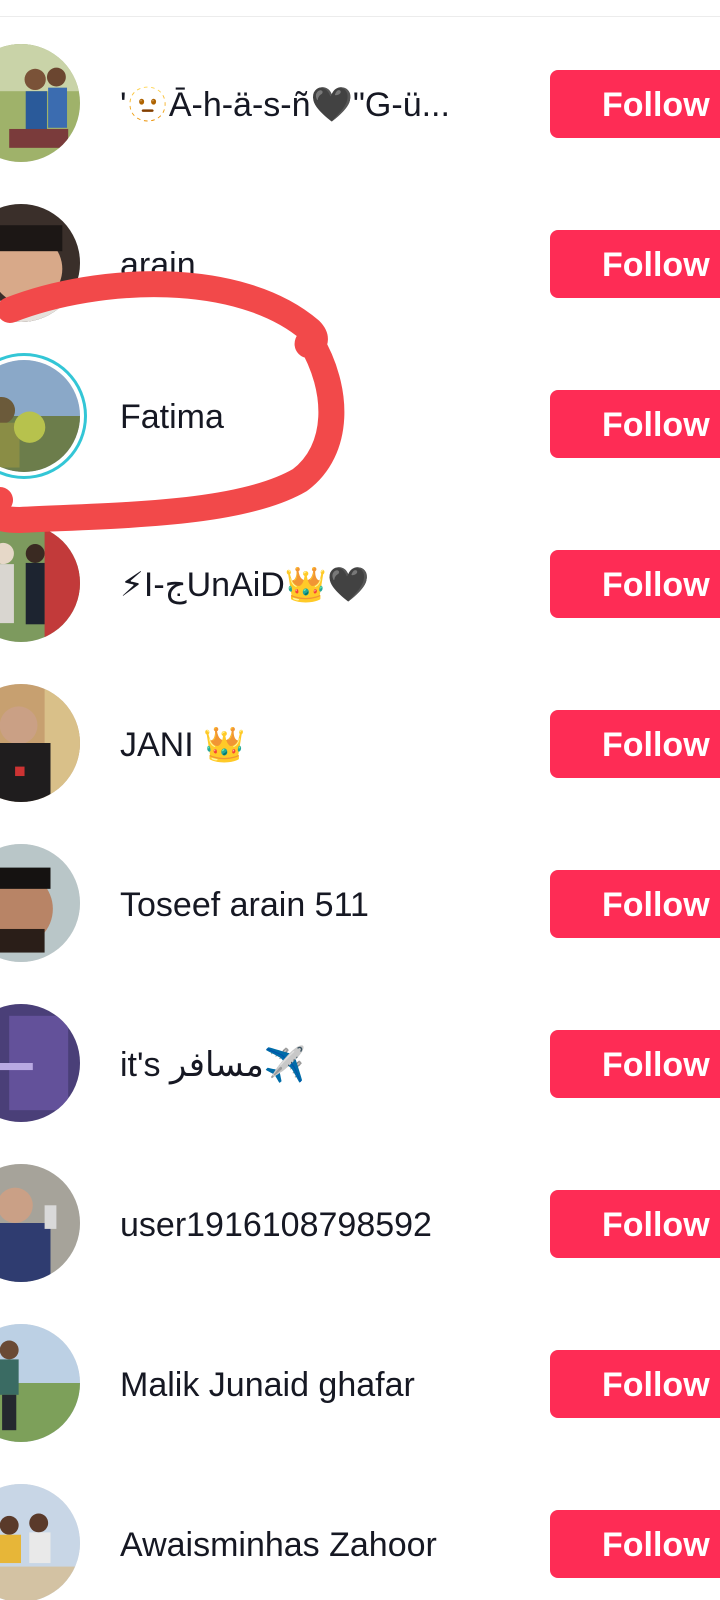  Describe the element at coordinates (360, 264) in the screenshot. I see `user-row: arain Follow` at that location.